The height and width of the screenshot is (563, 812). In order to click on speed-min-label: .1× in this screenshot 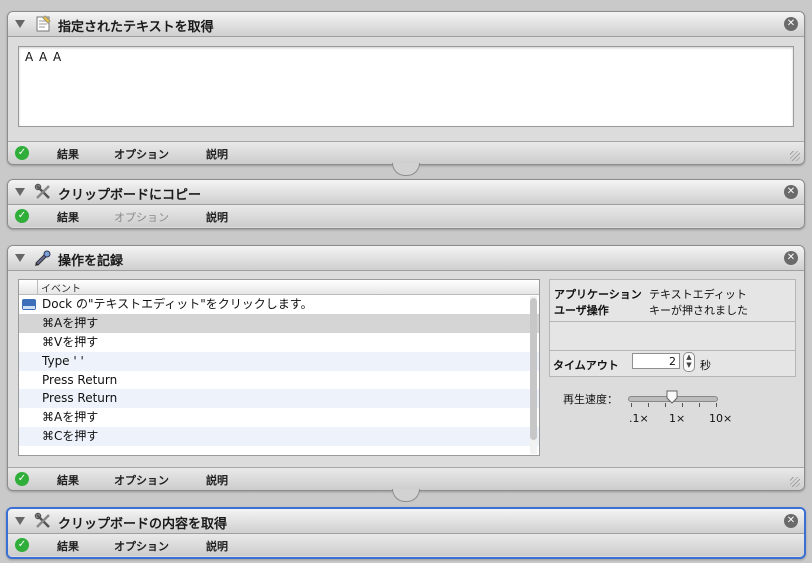, I will do `click(639, 418)`.